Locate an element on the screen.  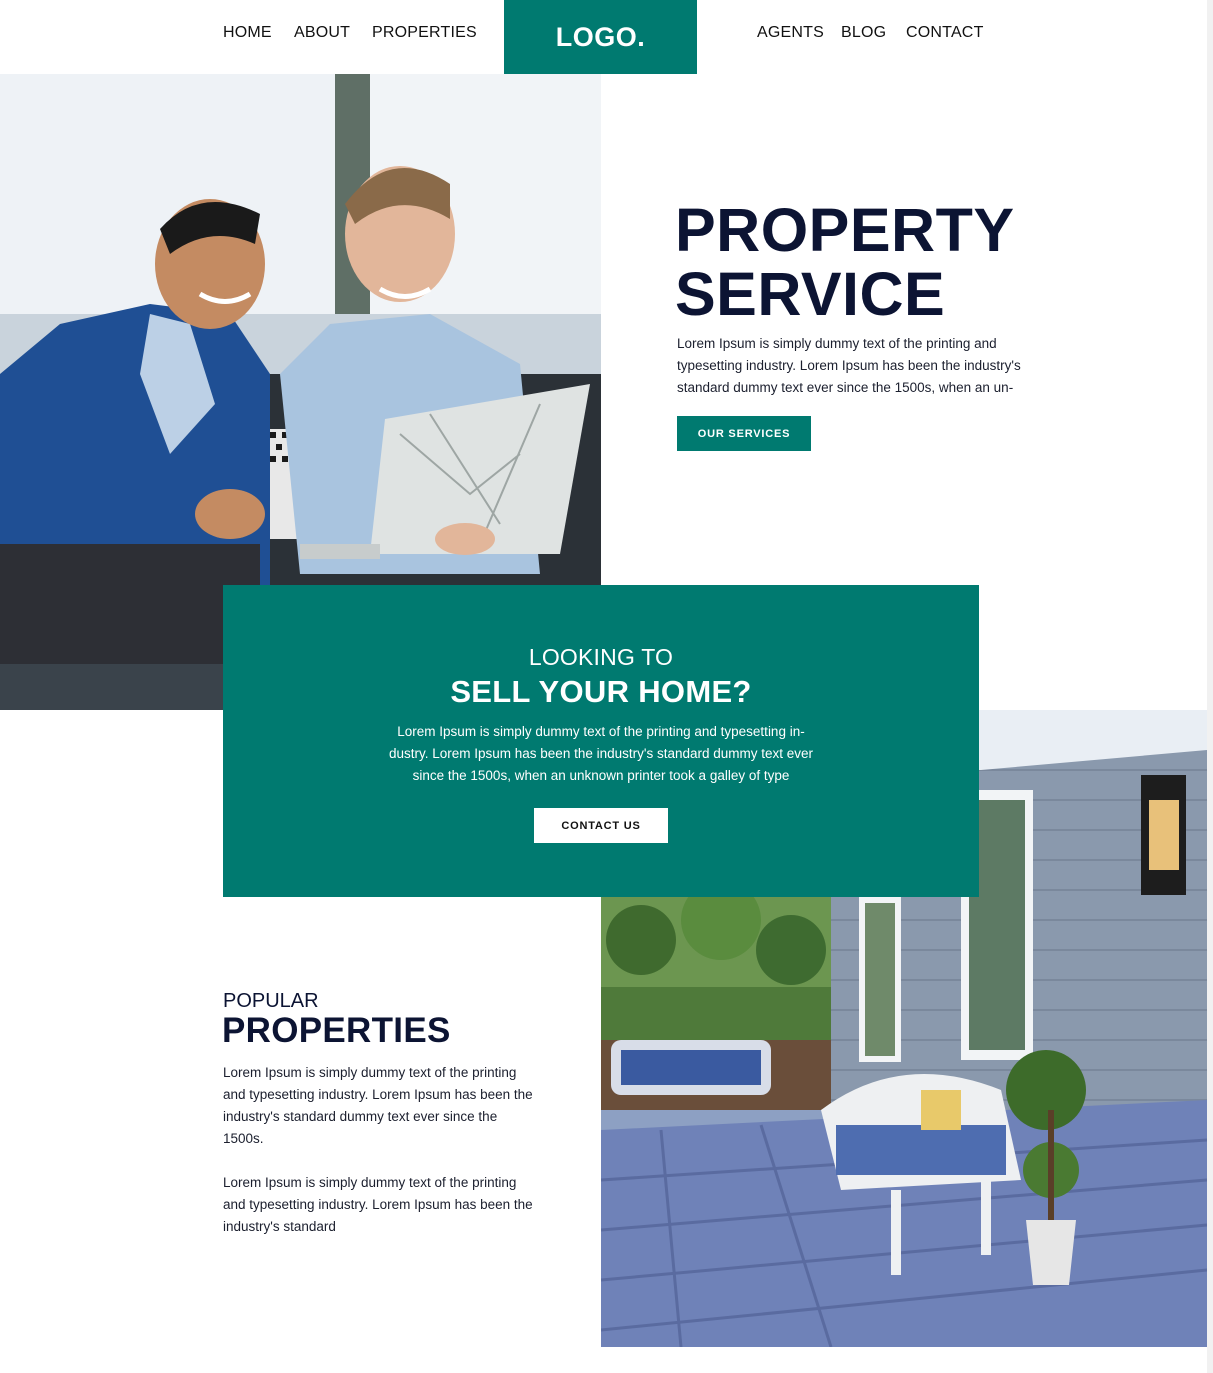
cta-subtitle: LOOKING TO is located at coordinates (601, 657).